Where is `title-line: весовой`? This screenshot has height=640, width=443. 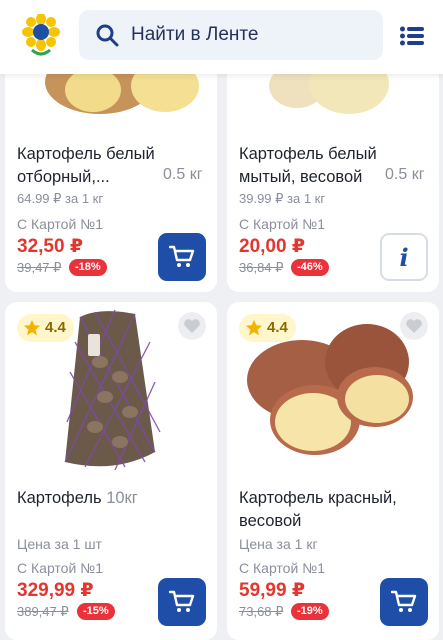 title-line: весовой is located at coordinates (270, 521).